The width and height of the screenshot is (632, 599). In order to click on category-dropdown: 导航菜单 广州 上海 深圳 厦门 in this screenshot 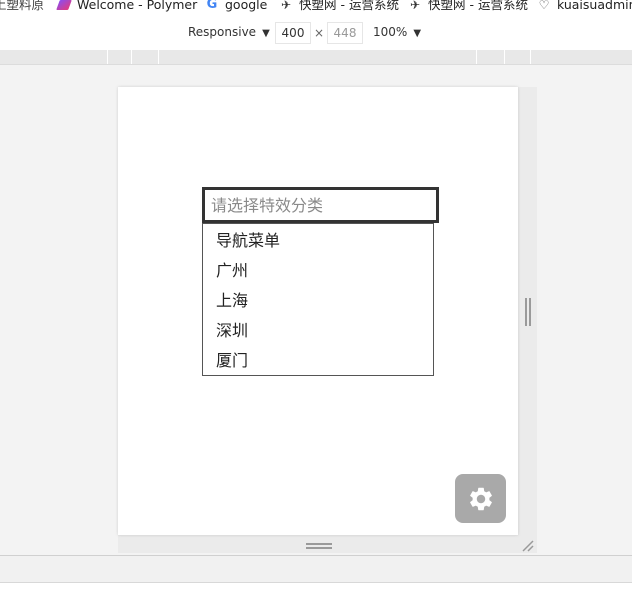, I will do `click(318, 299)`.